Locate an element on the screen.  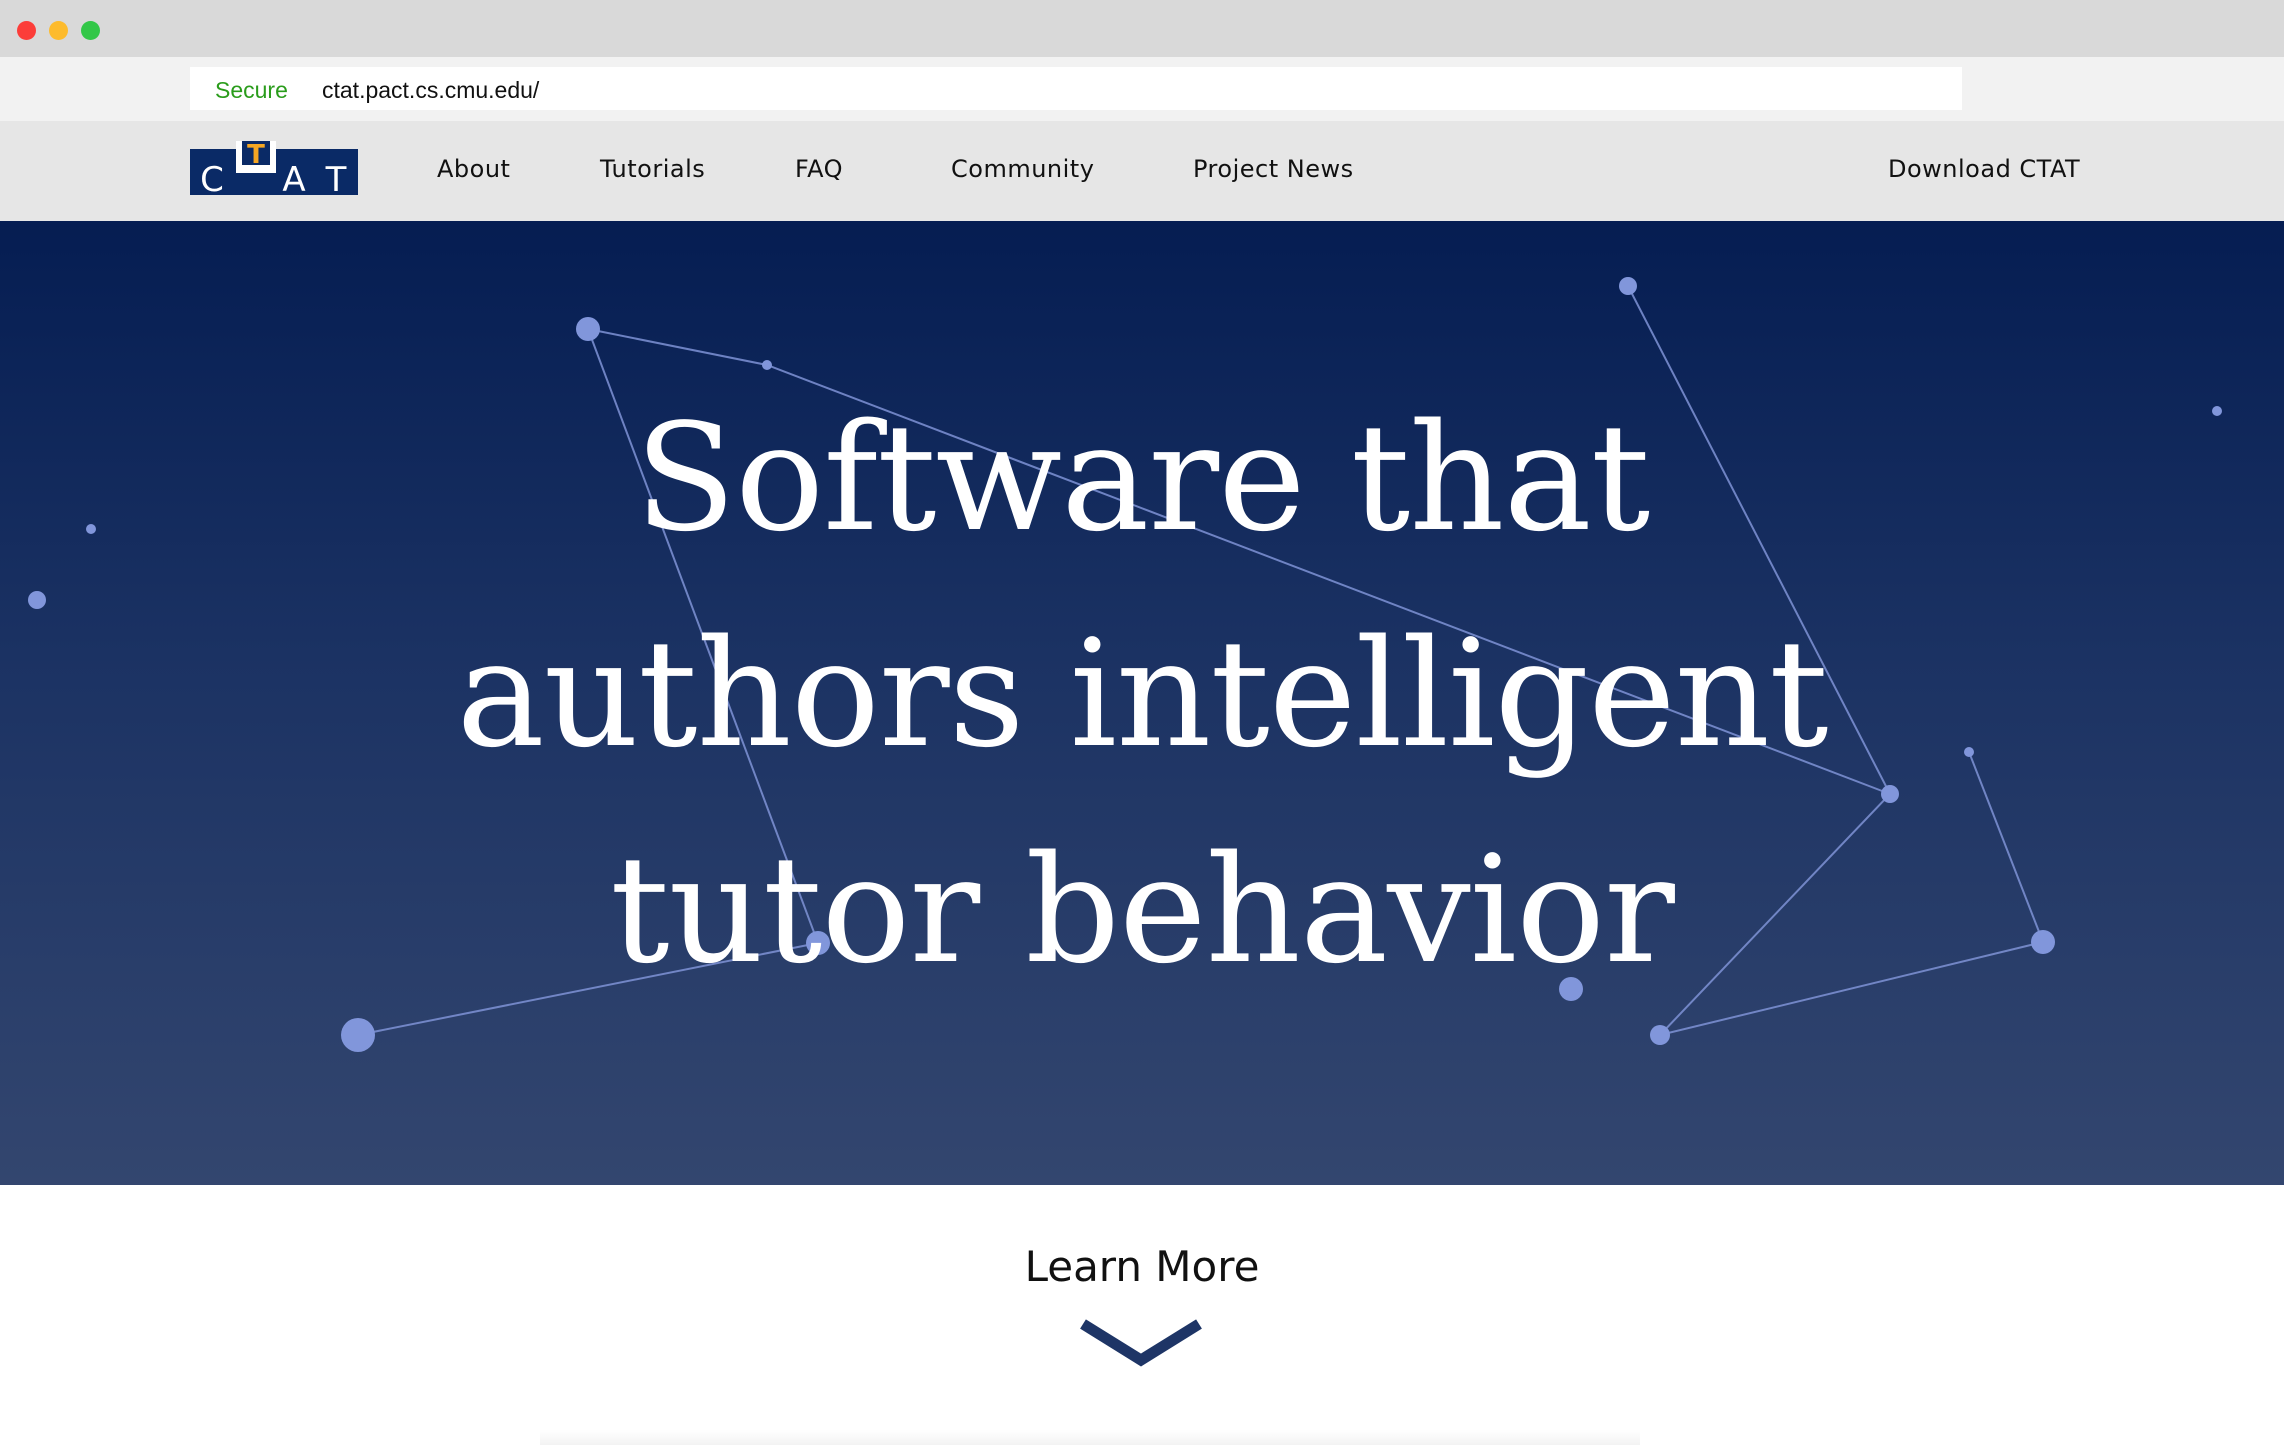
hero-headline-line-1: Software that is located at coordinates (1142, 478).